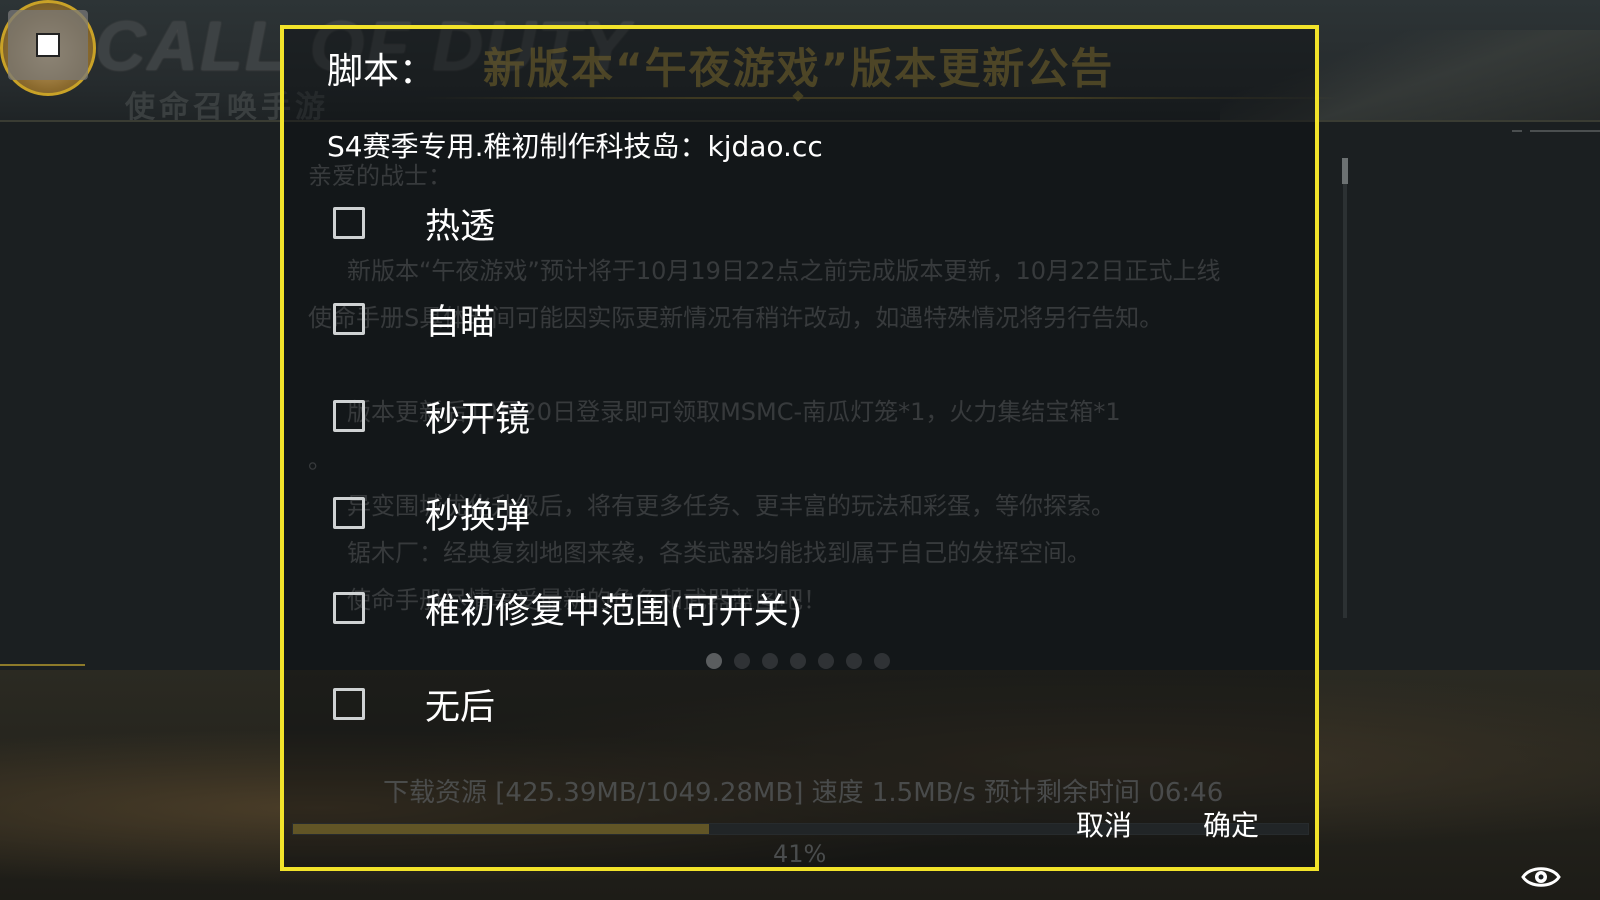 The height and width of the screenshot is (900, 1600). I want to click on dialog-subtitle: S4赛季专用.稚初制作科技岛：kjdao.cc, so click(575, 146).